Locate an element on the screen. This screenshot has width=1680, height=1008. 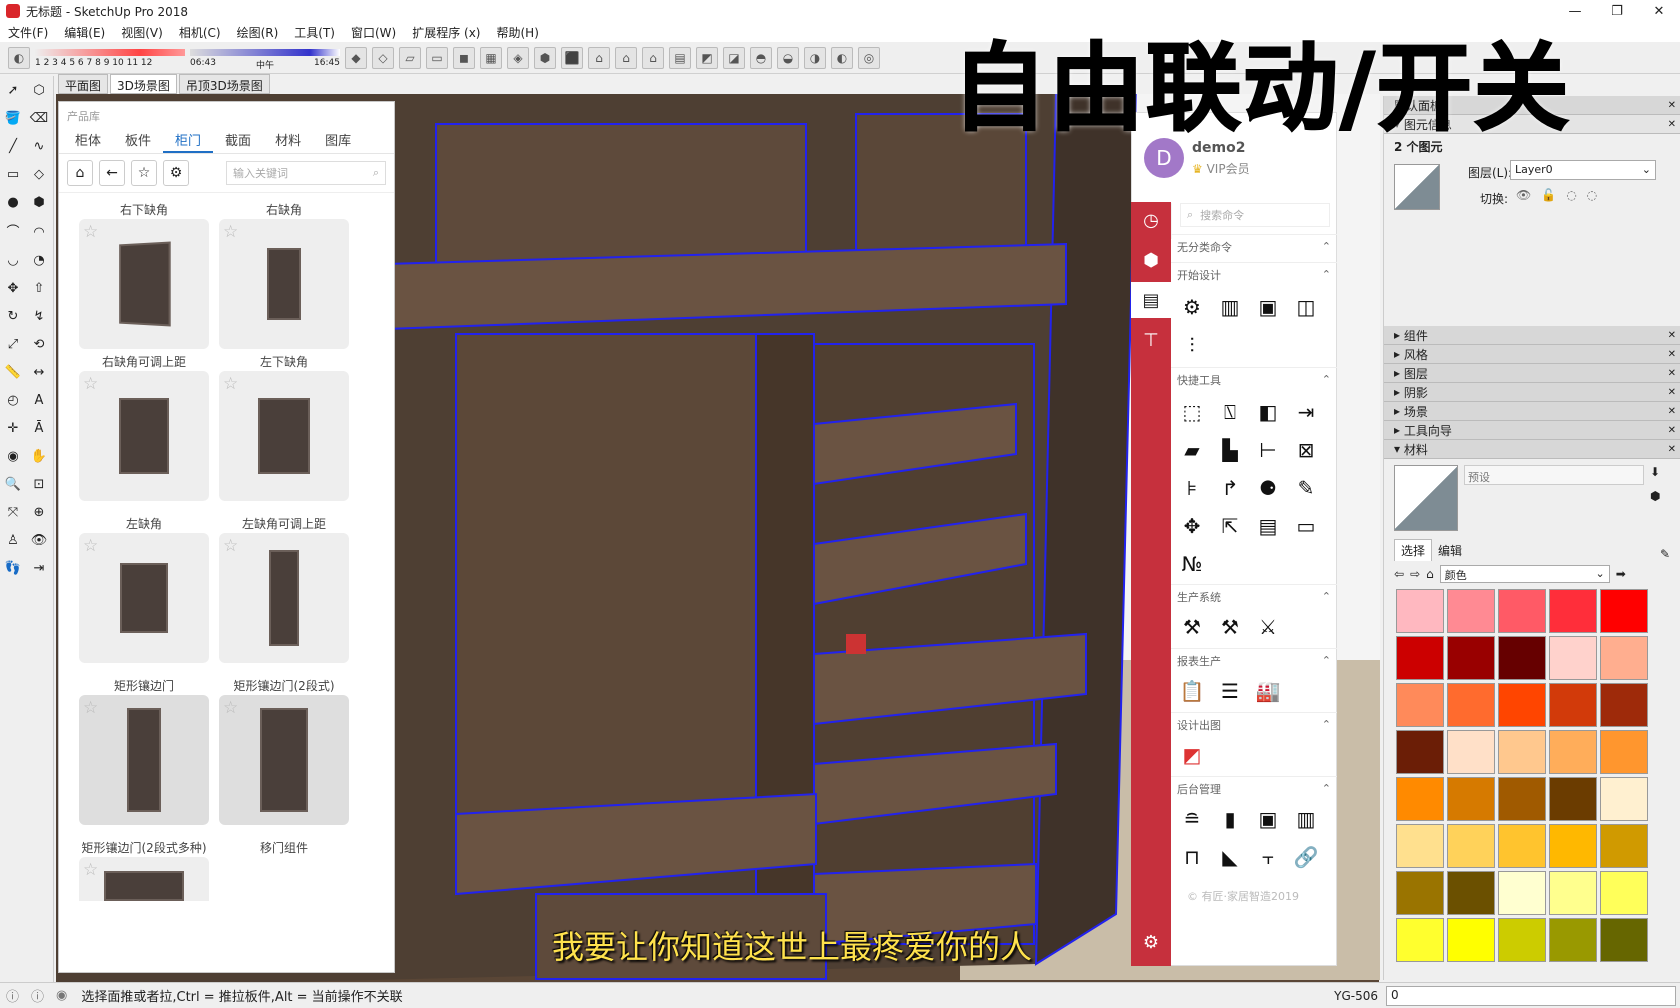
forward-arrow-icon: ⇨ is located at coordinates (1415, 574).